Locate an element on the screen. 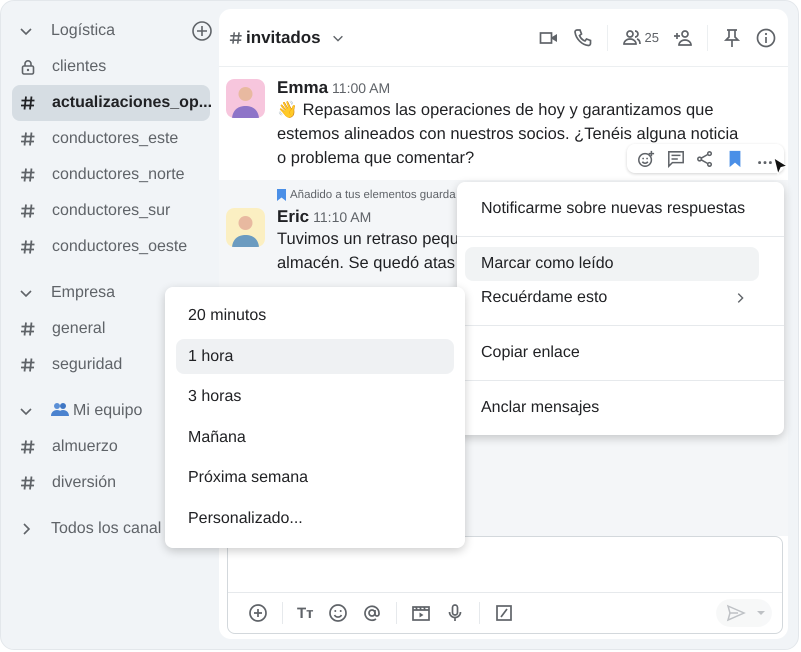  menu-item: Mañana is located at coordinates (315, 437).